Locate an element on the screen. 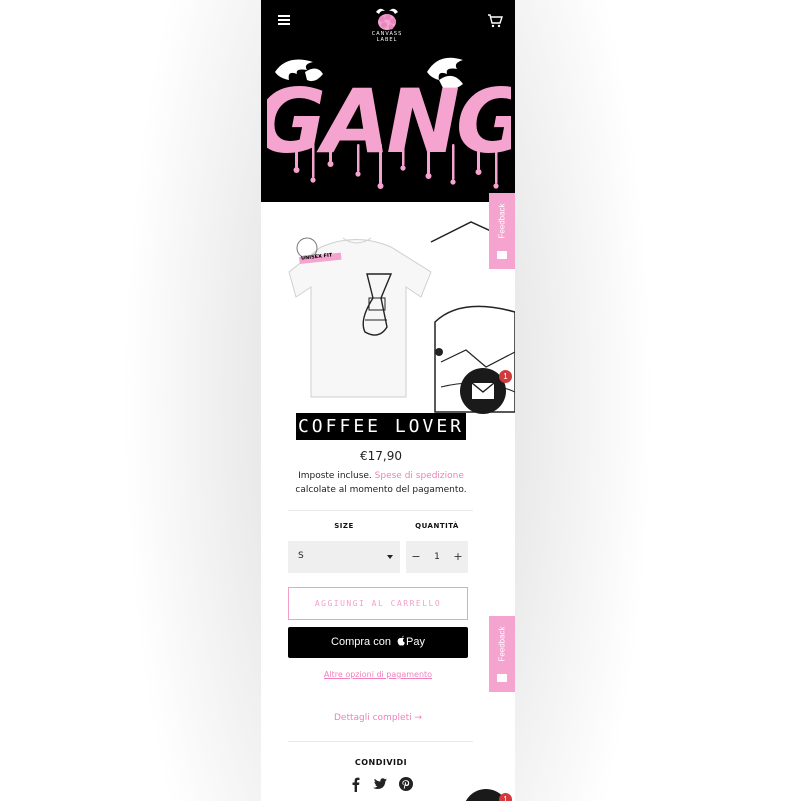 Image resolution: width=800 pixels, height=801 pixels. tax-line-1: Imposte incluse. Spese di spedizione is located at coordinates (381, 476).